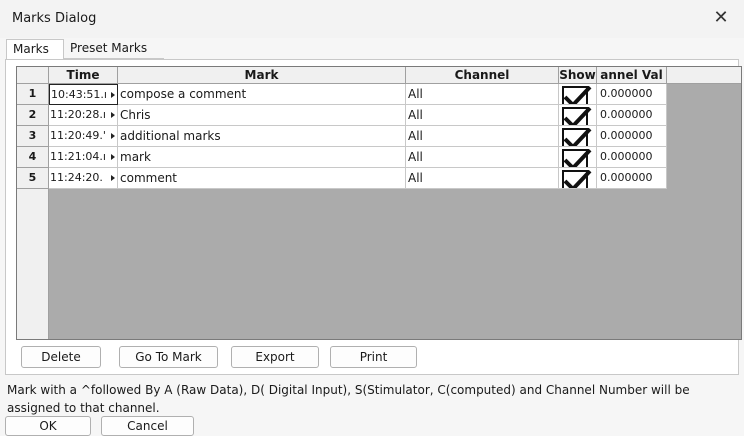 This screenshot has height=436, width=744. I want to click on row-header: 4, so click(33, 157).